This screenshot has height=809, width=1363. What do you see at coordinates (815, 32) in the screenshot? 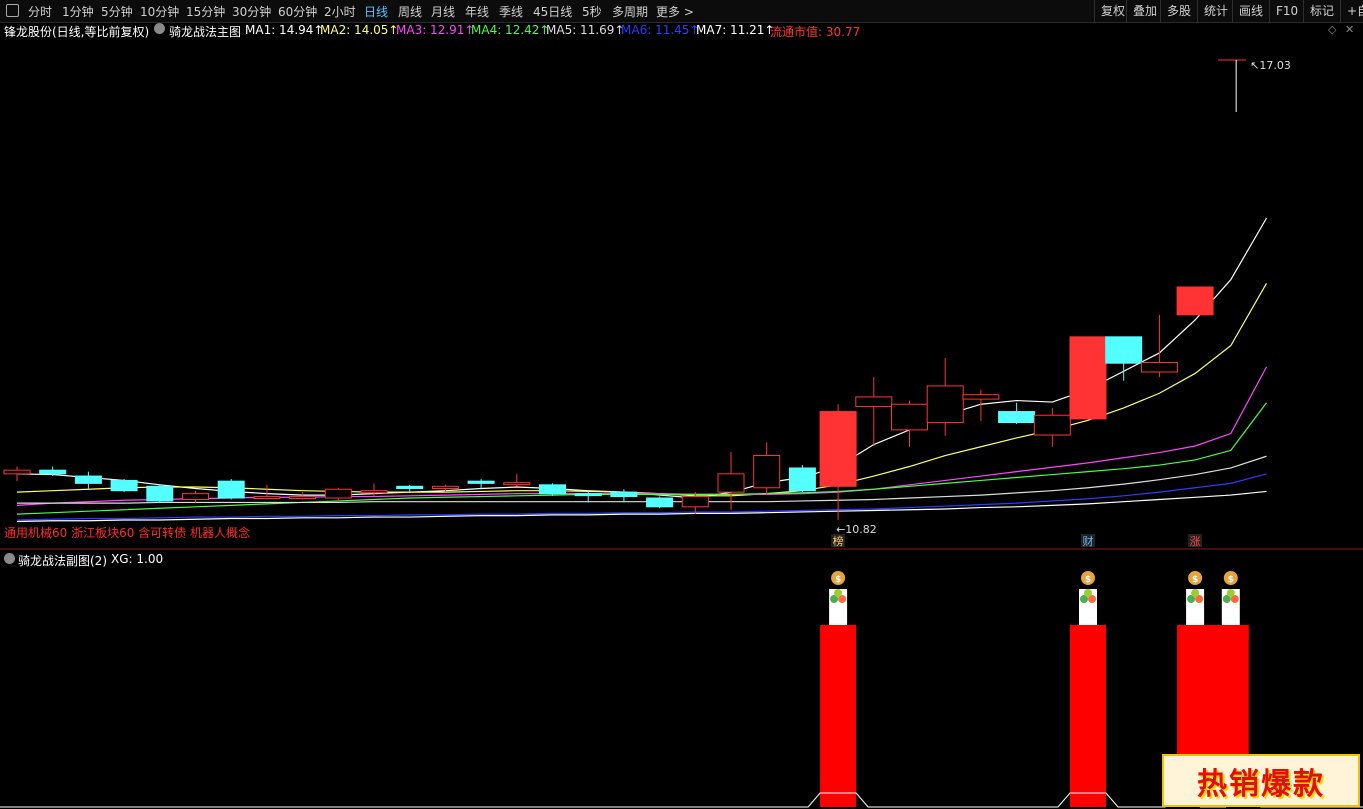
I see `ma-label-7: 流通市值: 30.77` at bounding box center [815, 32].